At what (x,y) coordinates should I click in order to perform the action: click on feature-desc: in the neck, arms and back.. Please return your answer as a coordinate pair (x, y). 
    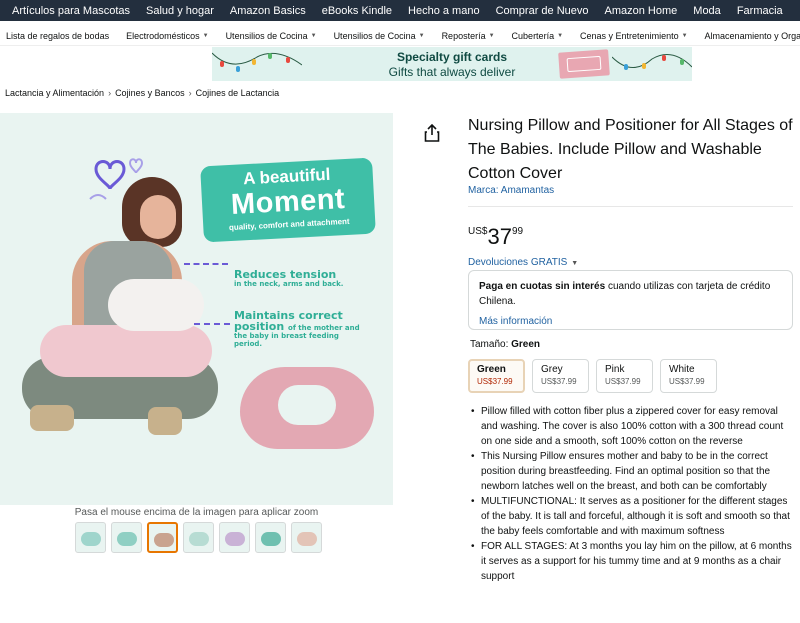
    Looking at the image, I should click on (289, 284).